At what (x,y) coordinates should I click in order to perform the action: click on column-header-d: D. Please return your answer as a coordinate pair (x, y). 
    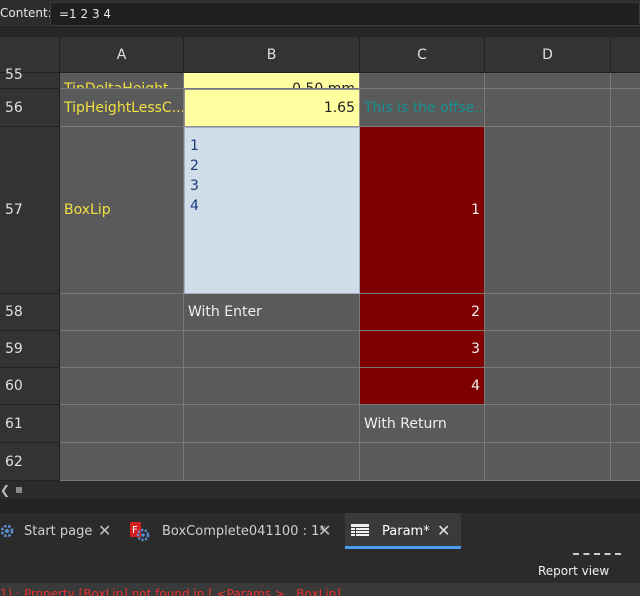
    Looking at the image, I should click on (548, 55).